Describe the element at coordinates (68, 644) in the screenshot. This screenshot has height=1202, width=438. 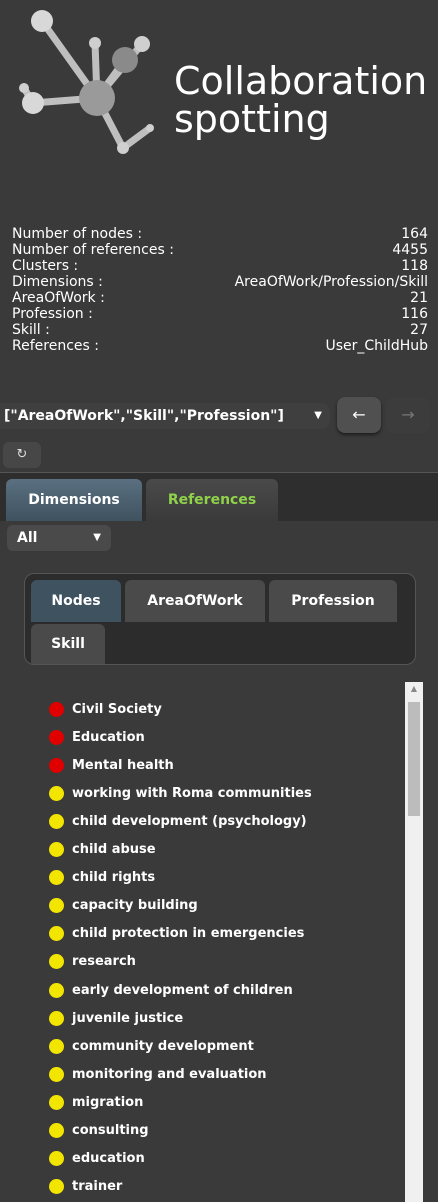
I see `tab-skill: Skill` at that location.